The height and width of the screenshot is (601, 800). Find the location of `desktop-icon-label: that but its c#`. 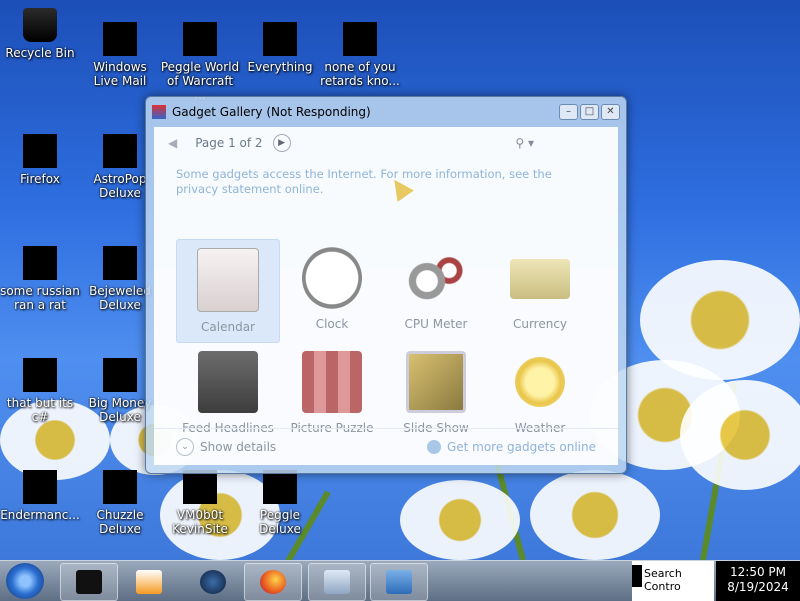

desktop-icon-label: that but its c# is located at coordinates (40, 410).